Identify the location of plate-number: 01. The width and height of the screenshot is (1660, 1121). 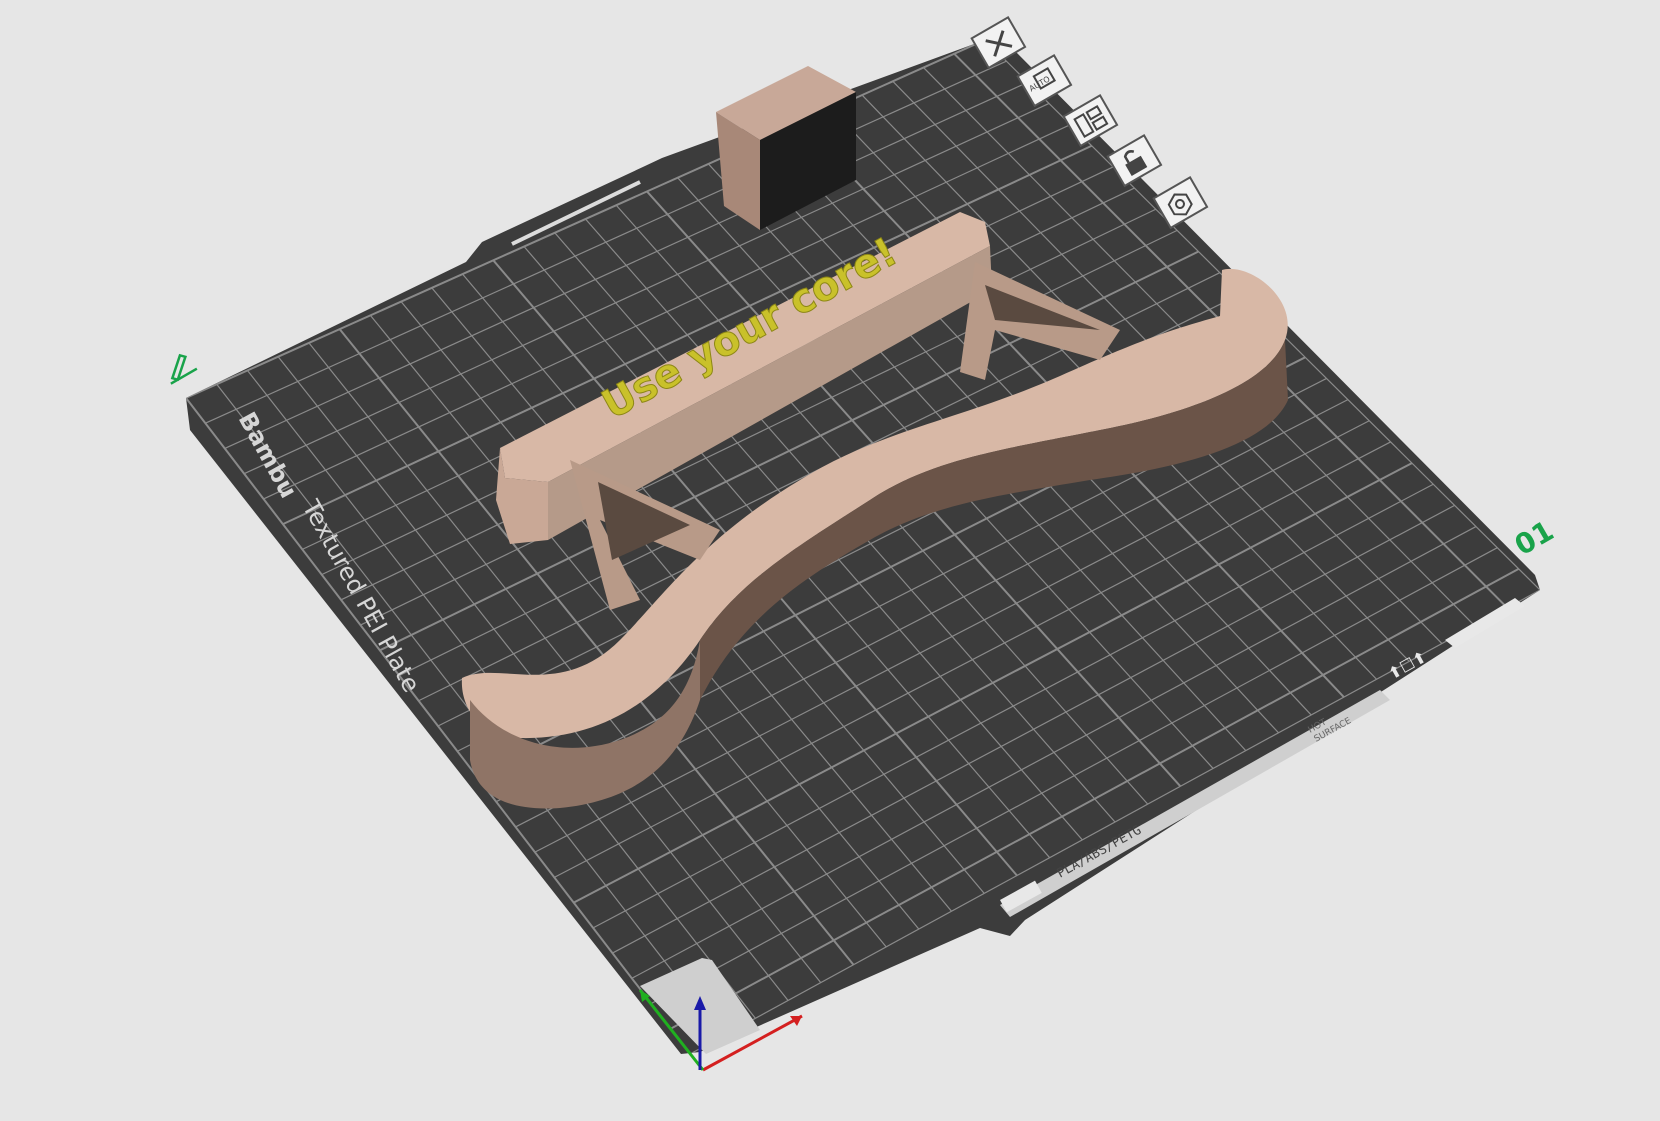
(1534, 538).